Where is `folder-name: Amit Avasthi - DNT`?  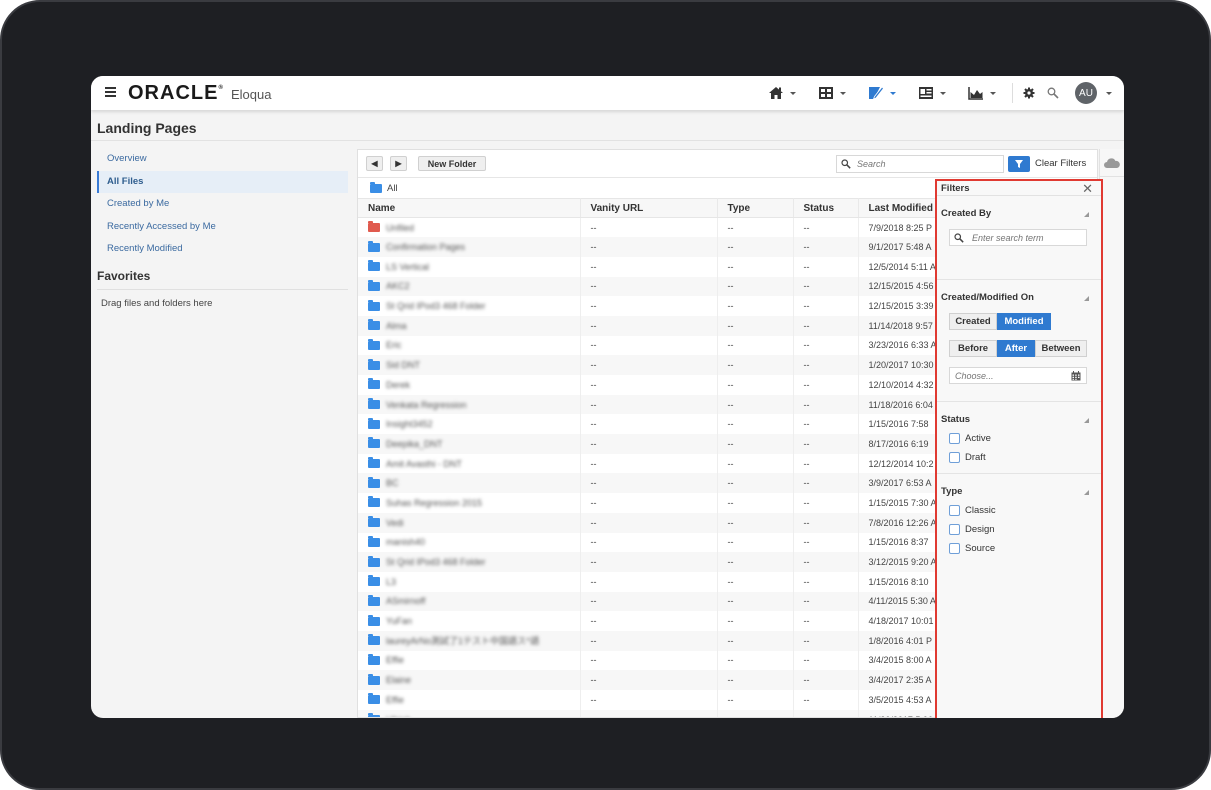 folder-name: Amit Avasthi - DNT is located at coordinates (424, 464).